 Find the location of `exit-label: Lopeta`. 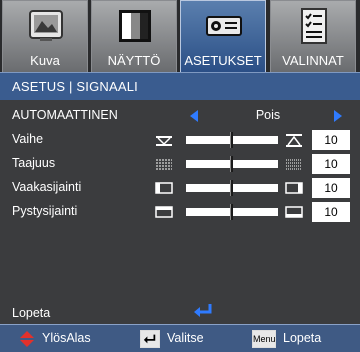

exit-label: Lopeta is located at coordinates (31, 313).